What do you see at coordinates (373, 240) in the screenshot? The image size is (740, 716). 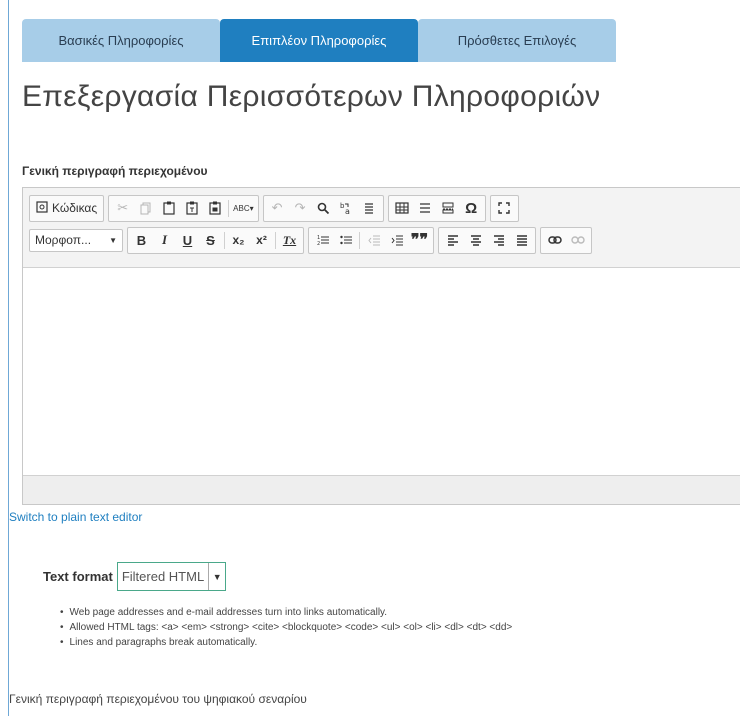 I see `outdent-icon` at bounding box center [373, 240].